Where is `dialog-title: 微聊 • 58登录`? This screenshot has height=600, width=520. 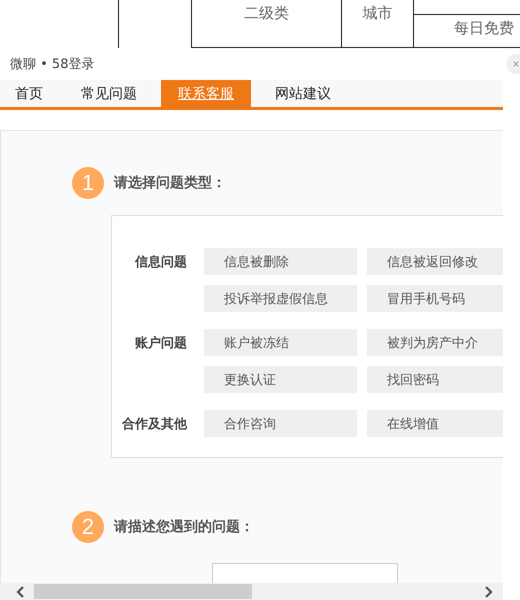
dialog-title: 微聊 • 58登录 is located at coordinates (52, 64).